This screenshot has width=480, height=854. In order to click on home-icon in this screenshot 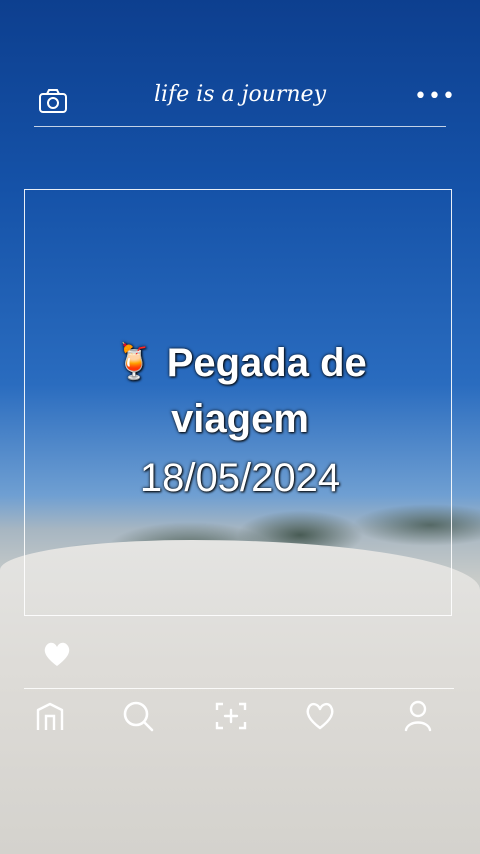, I will do `click(50, 716)`.